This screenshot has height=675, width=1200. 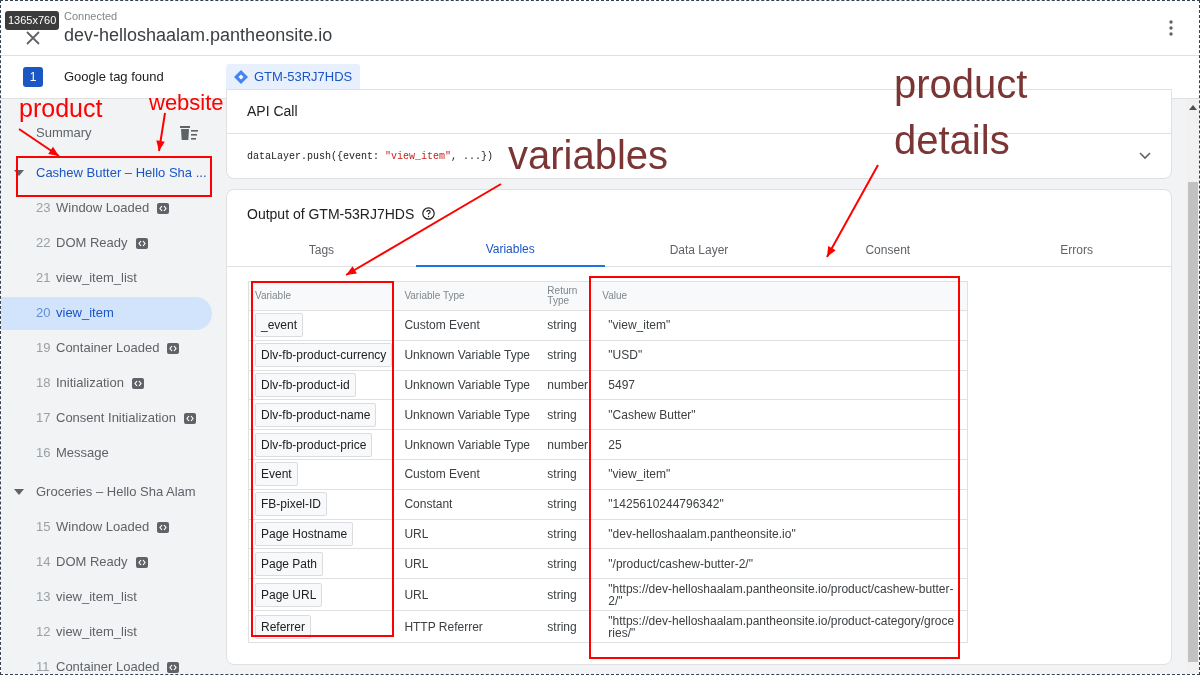 I want to click on variable-chip: Page Hostname, so click(x=304, y=533).